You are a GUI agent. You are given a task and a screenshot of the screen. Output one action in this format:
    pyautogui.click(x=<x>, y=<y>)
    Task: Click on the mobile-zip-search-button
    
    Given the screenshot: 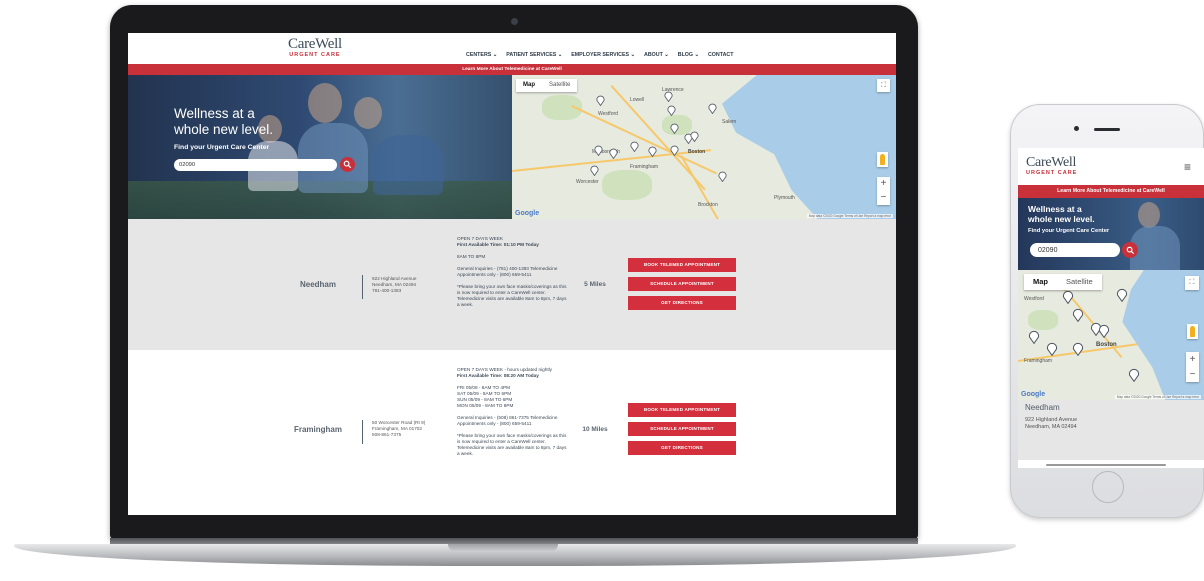 What is the action you would take?
    pyautogui.click(x=1130, y=250)
    